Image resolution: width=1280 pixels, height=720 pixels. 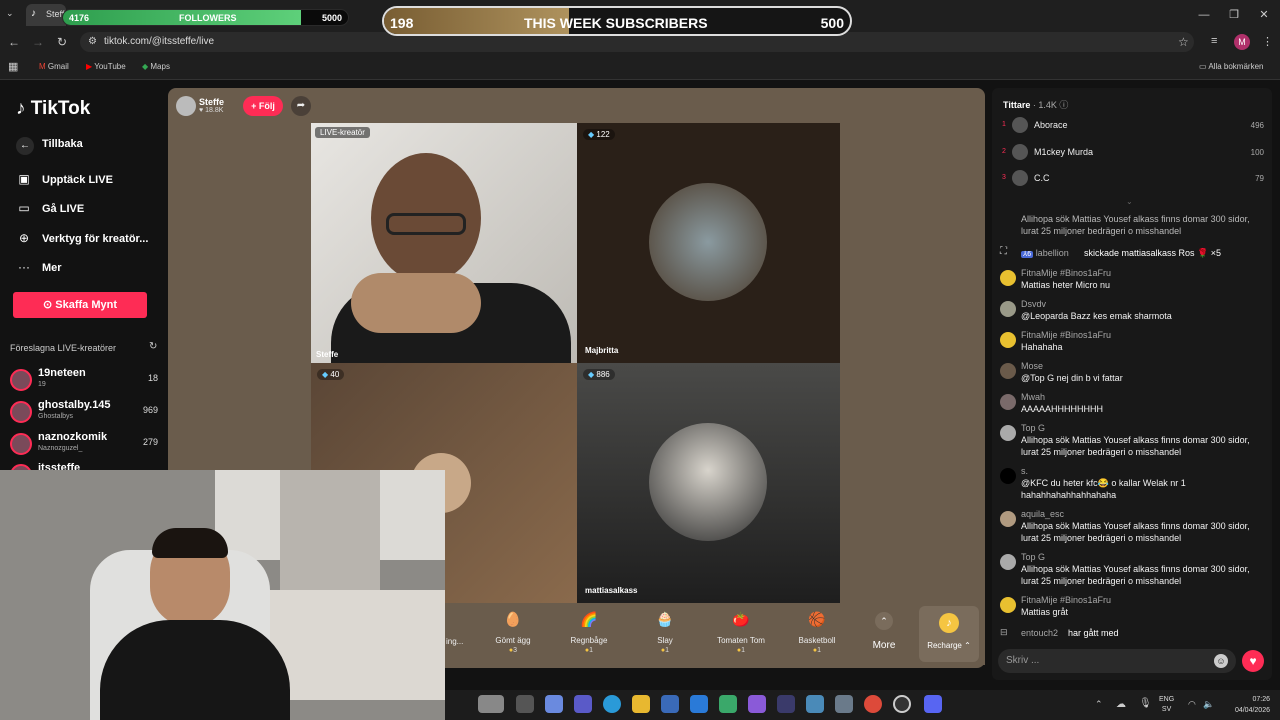 I want to click on profile-avatar: M, so click(x=1242, y=42).